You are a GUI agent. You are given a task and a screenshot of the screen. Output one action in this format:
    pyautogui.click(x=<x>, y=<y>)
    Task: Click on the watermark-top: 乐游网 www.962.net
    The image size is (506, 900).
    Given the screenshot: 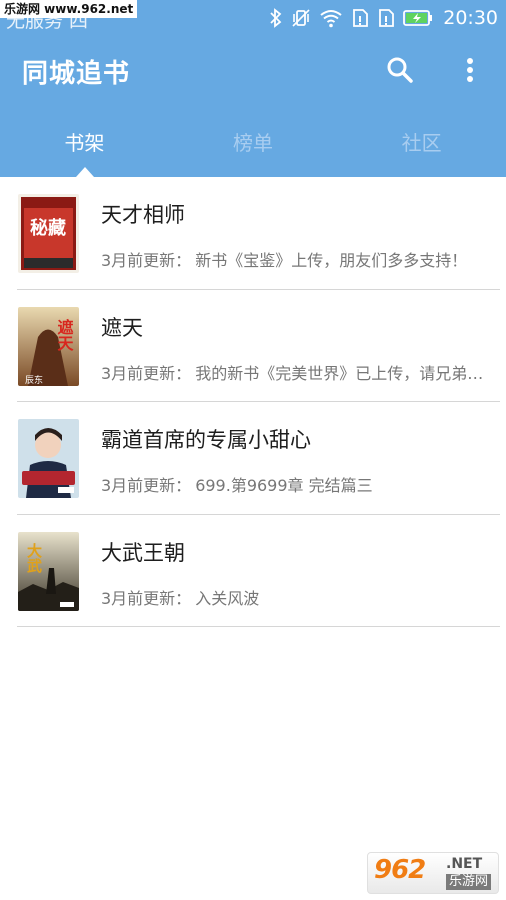 What is the action you would take?
    pyautogui.click(x=69, y=9)
    